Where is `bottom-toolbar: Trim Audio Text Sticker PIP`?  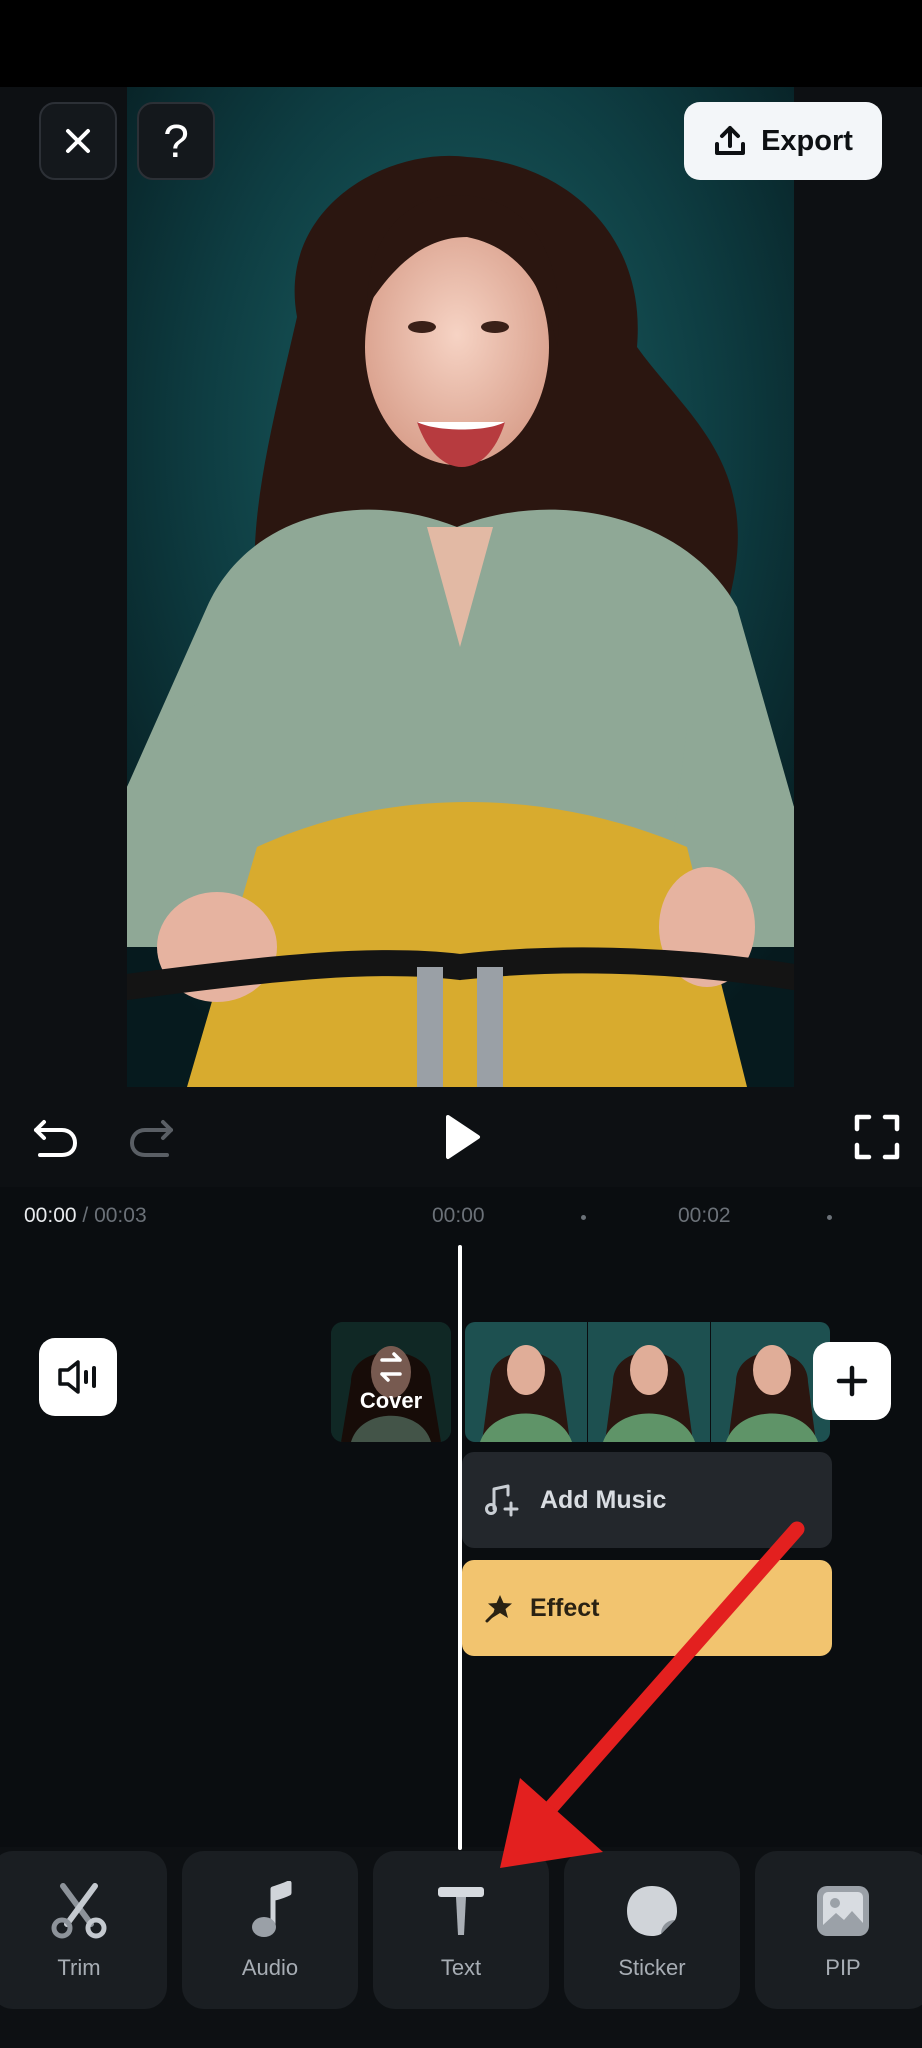
bottom-toolbar: Trim Audio Text Sticker PIP is located at coordinates (461, 1947).